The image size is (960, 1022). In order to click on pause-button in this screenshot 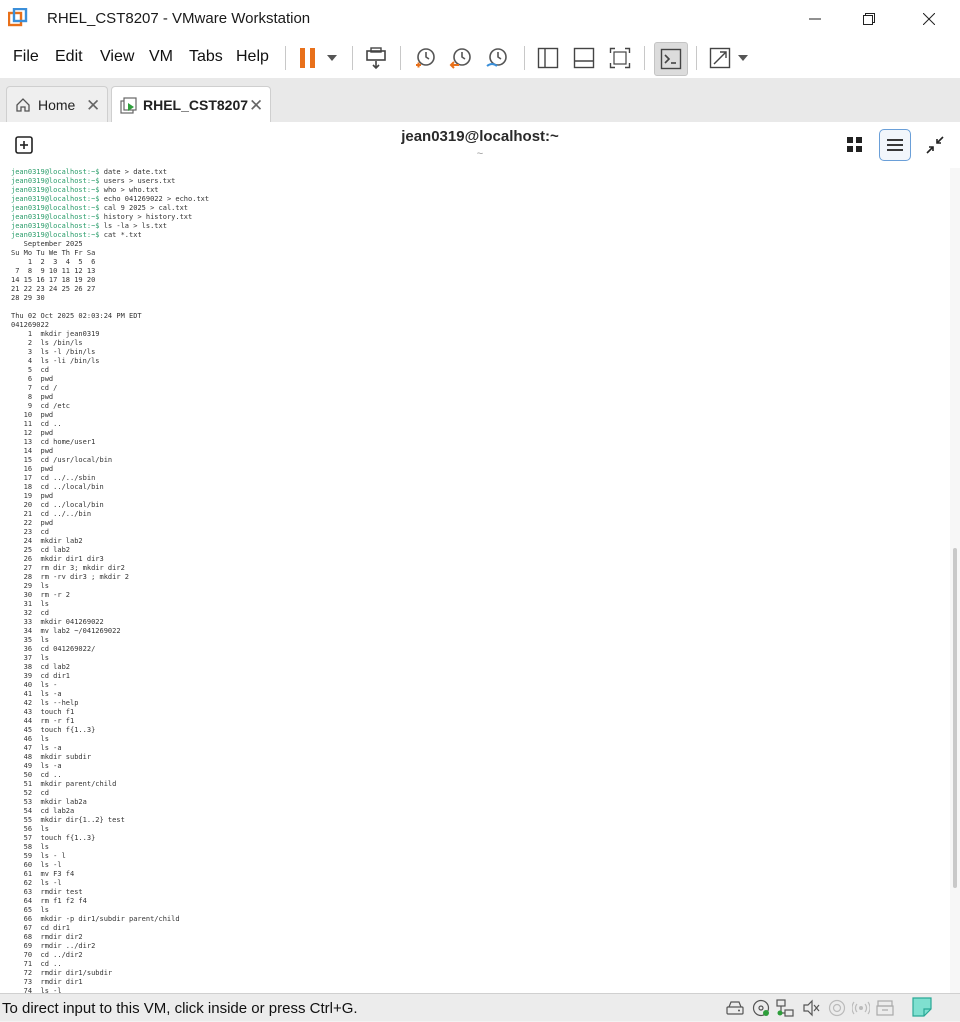, I will do `click(308, 58)`.